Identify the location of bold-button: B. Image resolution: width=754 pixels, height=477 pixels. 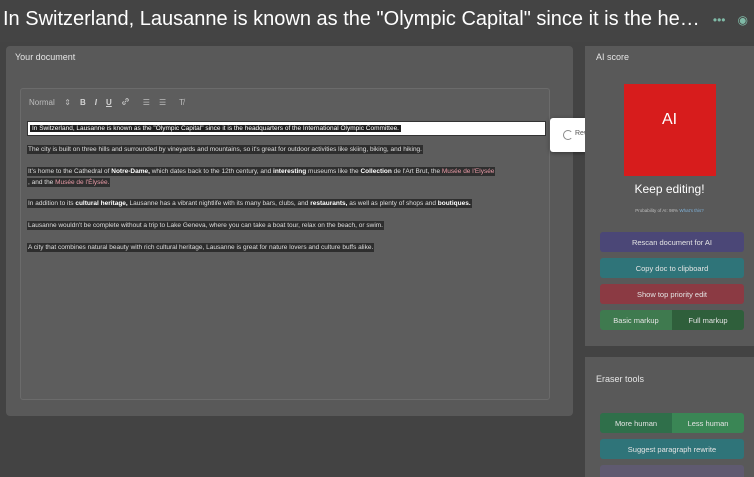
(83, 102).